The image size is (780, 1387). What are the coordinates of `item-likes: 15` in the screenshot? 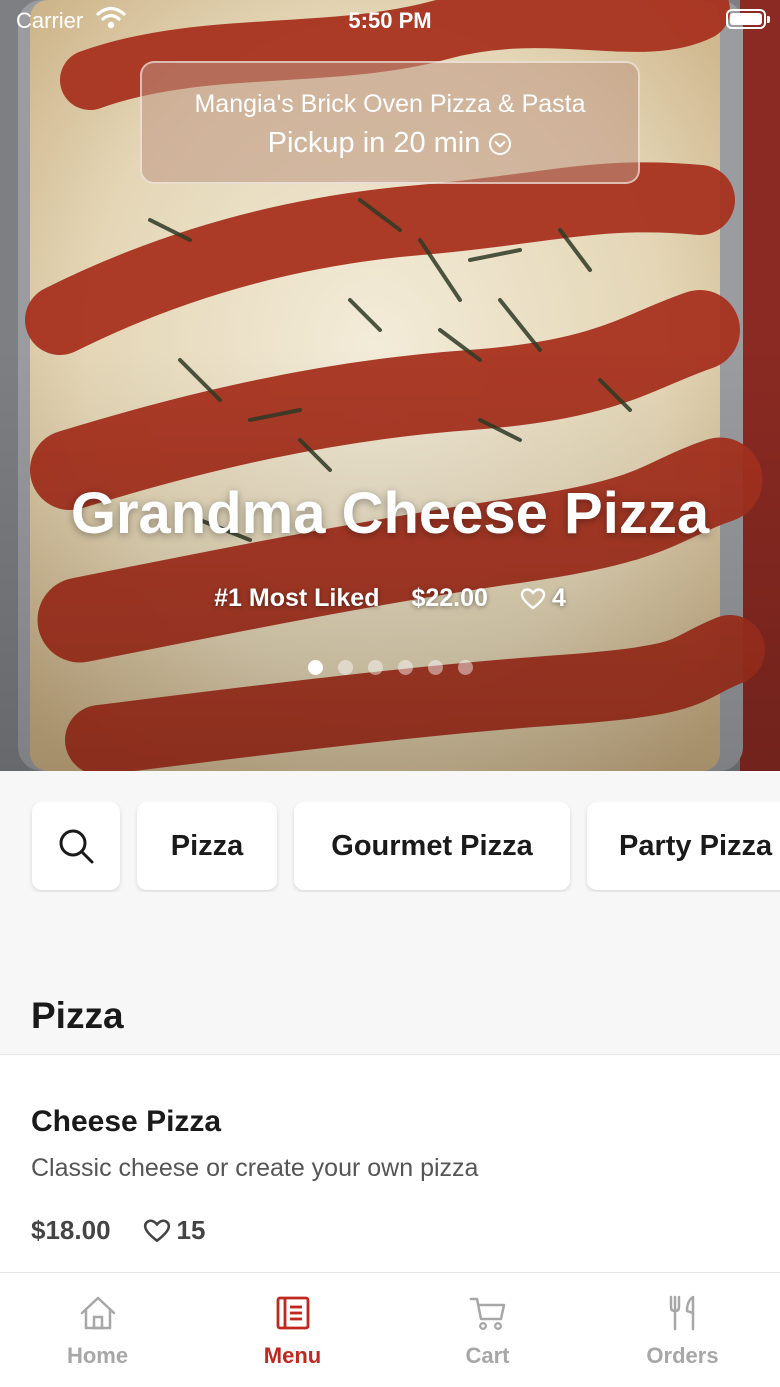 It's located at (174, 1230).